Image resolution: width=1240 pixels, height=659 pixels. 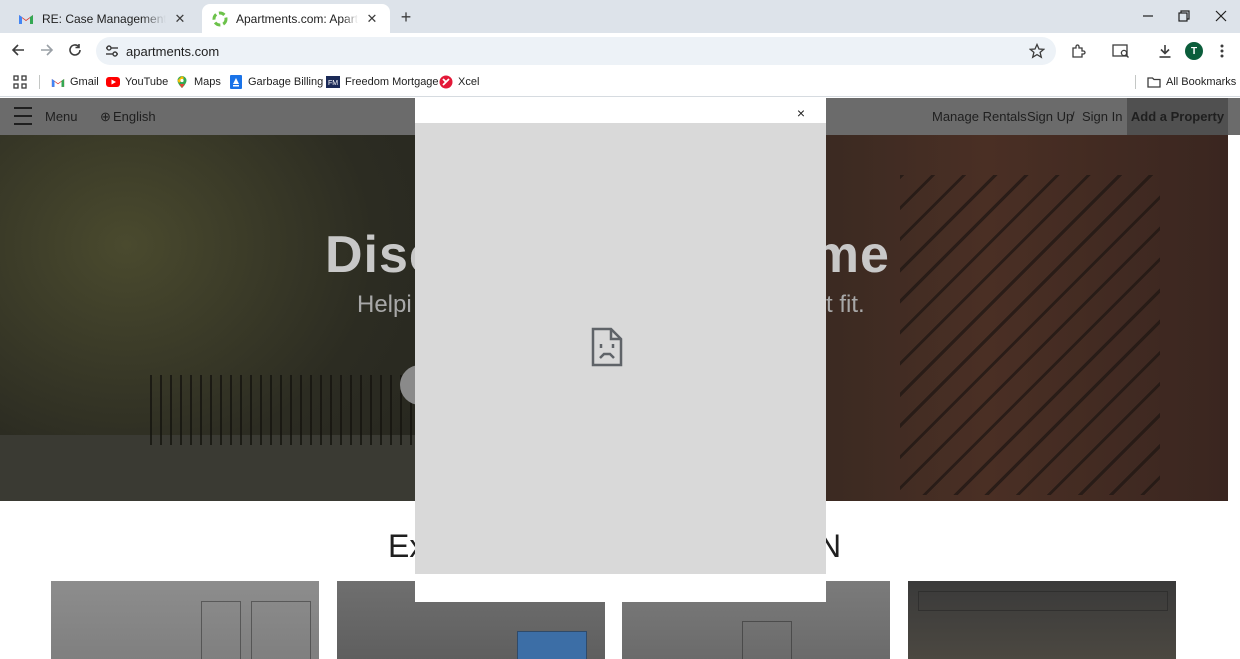 What do you see at coordinates (286, 82) in the screenshot?
I see `bookmark-label: Garbage Billing` at bounding box center [286, 82].